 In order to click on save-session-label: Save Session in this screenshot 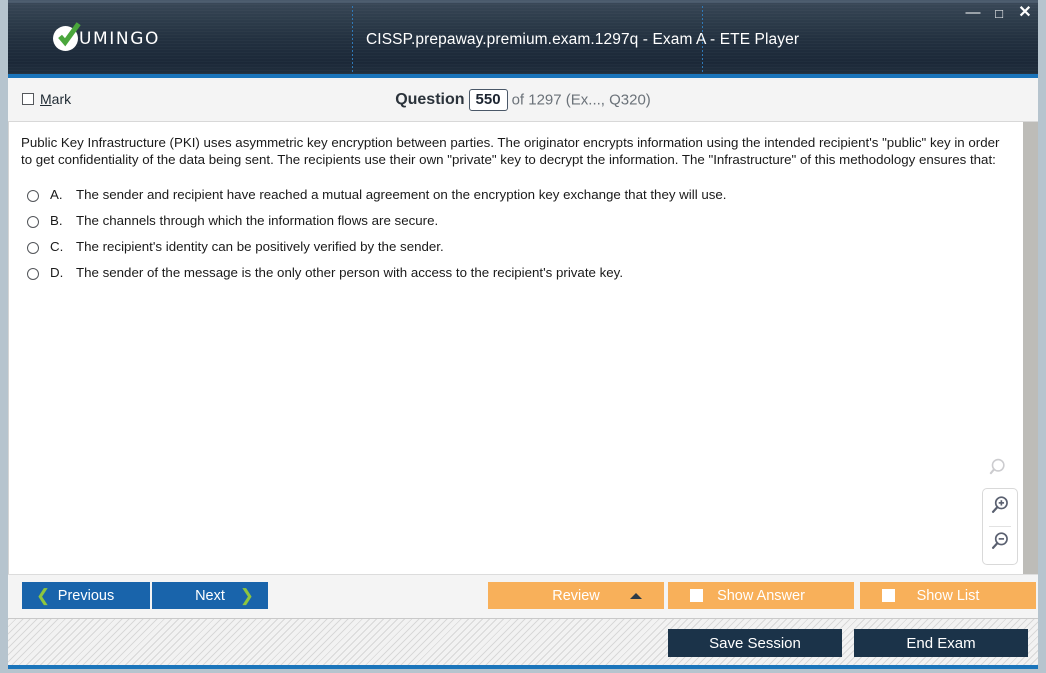, I will do `click(755, 643)`.